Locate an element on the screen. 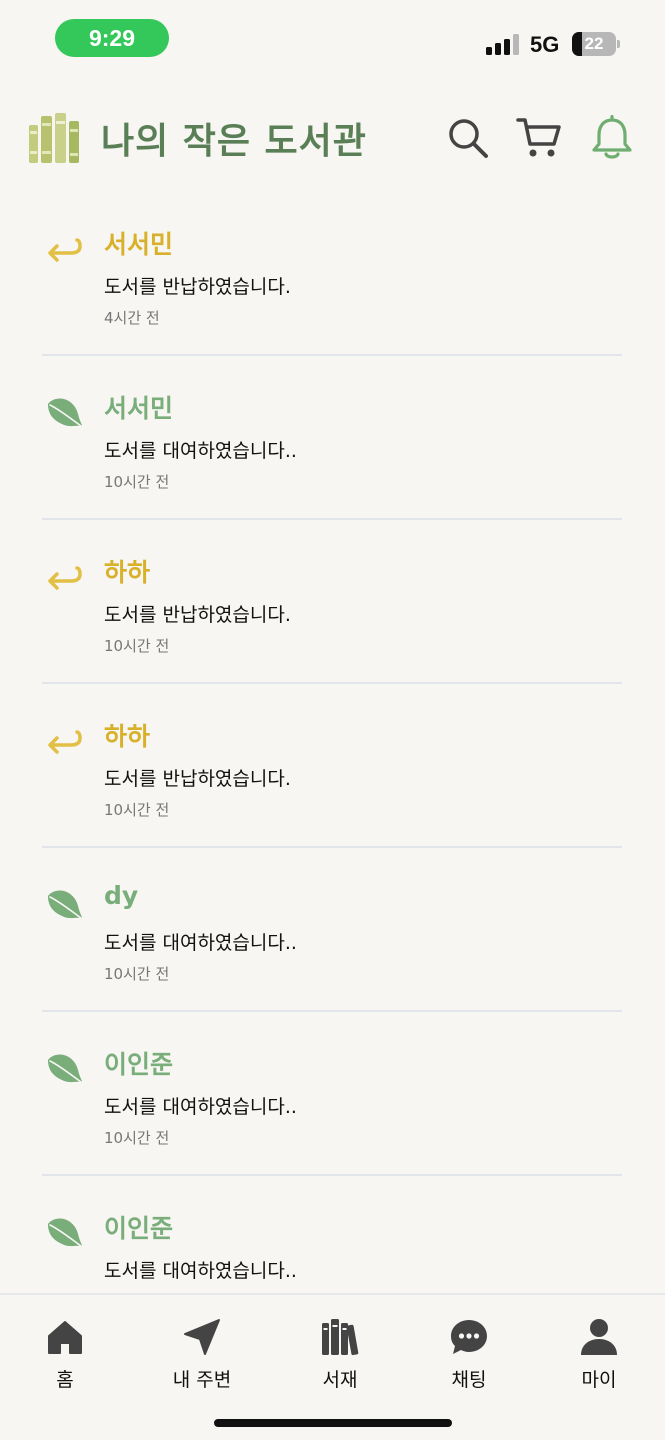  user-icon is located at coordinates (599, 1337).